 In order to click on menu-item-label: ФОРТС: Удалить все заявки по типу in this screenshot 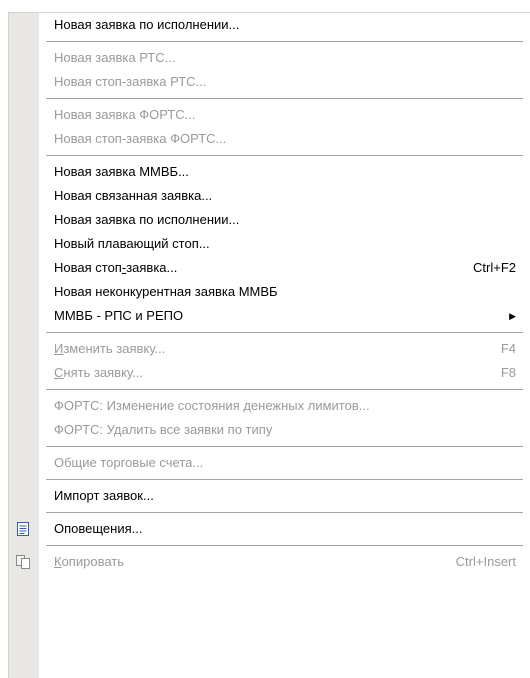, I will do `click(163, 429)`.